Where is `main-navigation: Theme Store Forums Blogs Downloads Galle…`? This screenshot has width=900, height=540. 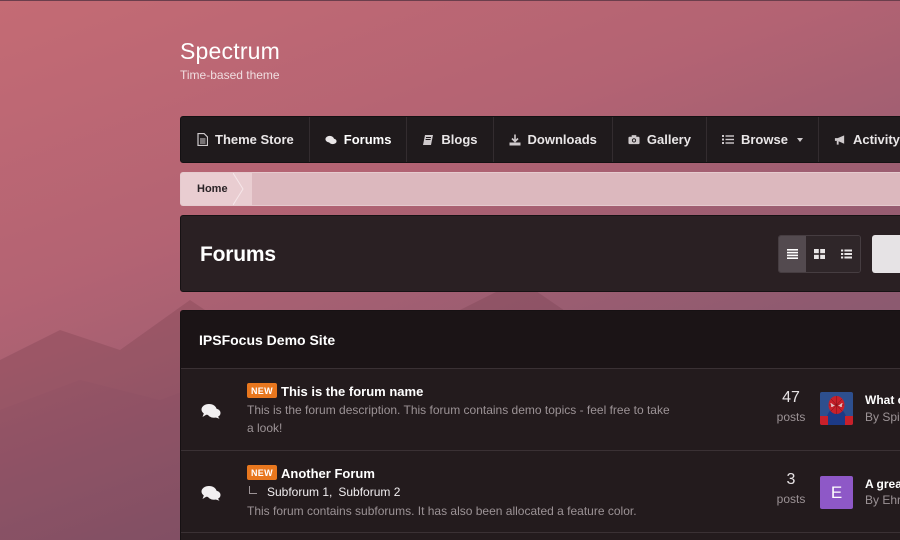 main-navigation: Theme Store Forums Blogs Downloads Galle… is located at coordinates (540, 139).